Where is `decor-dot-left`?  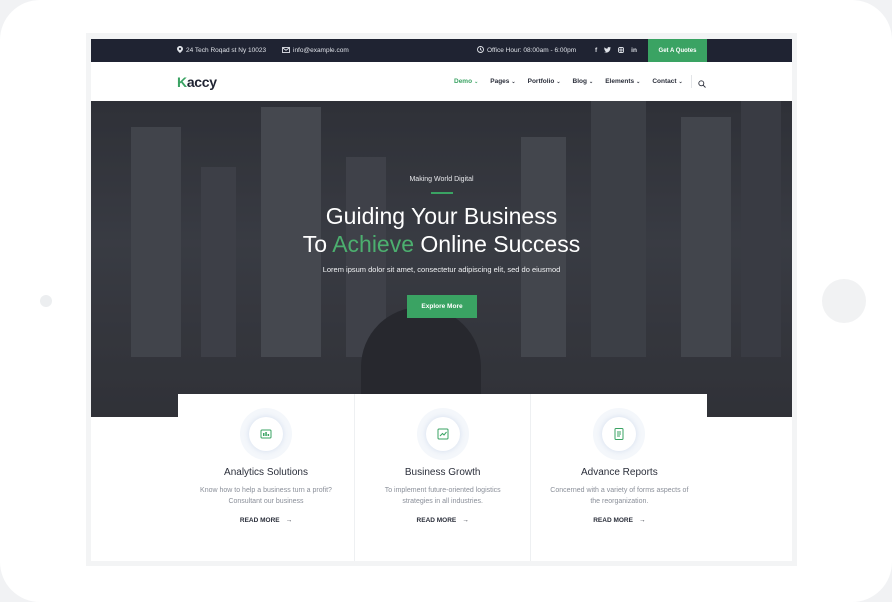
decor-dot-left is located at coordinates (46, 301).